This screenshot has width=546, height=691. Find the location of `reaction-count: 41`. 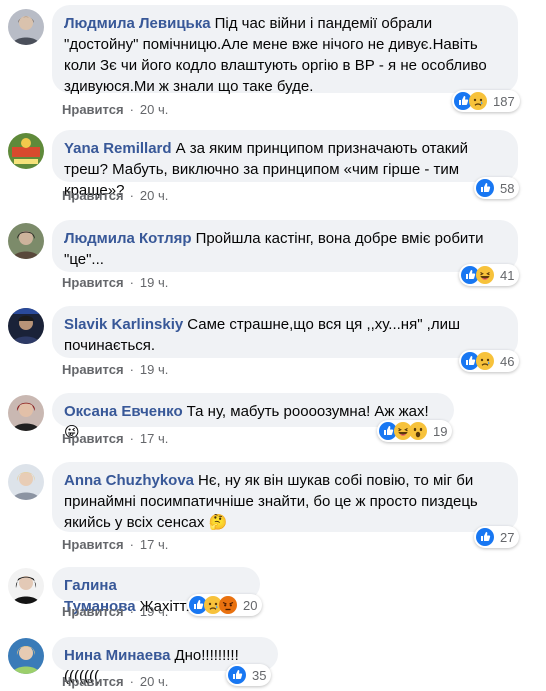

reaction-count: 41 is located at coordinates (507, 275).